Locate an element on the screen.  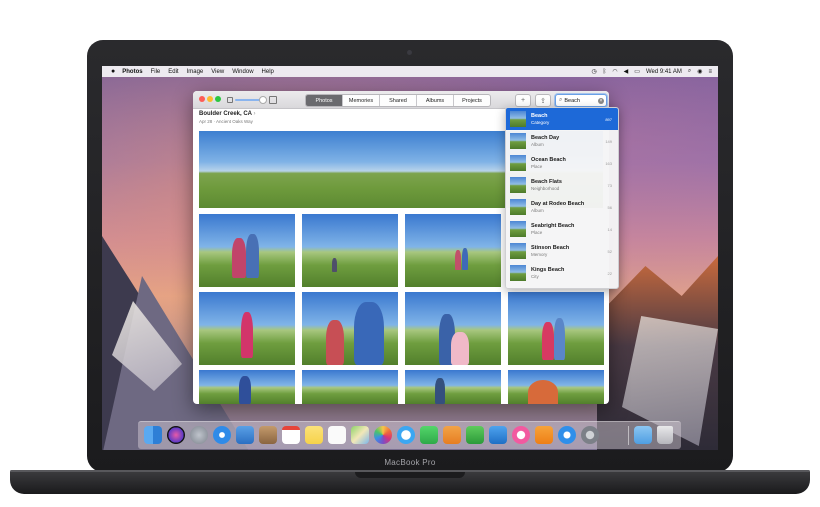
zoom-slider-knob is located at coordinates (263, 100).